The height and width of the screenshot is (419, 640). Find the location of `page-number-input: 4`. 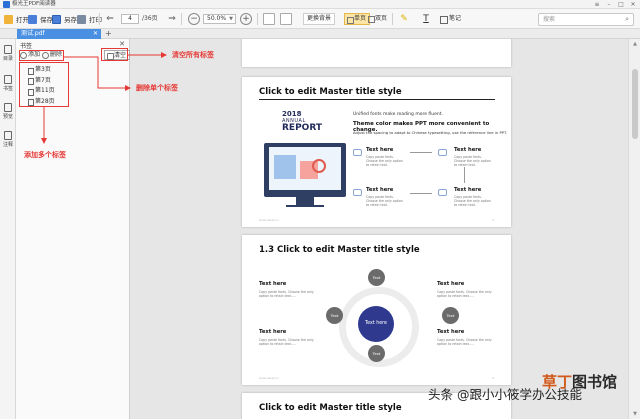

page-number-input: 4 is located at coordinates (130, 19).